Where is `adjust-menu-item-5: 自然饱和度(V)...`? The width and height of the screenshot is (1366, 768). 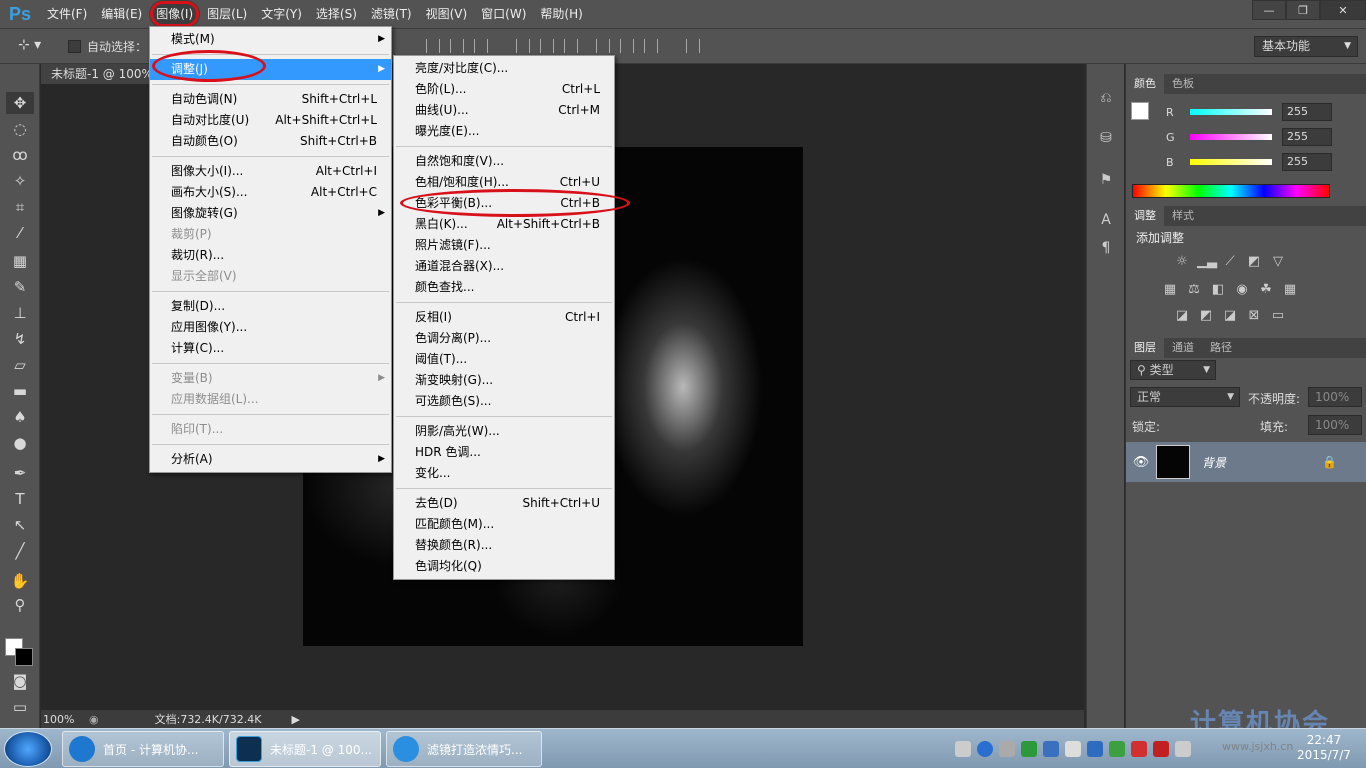
adjust-menu-item-5: 自然饱和度(V)... is located at coordinates (504, 161).